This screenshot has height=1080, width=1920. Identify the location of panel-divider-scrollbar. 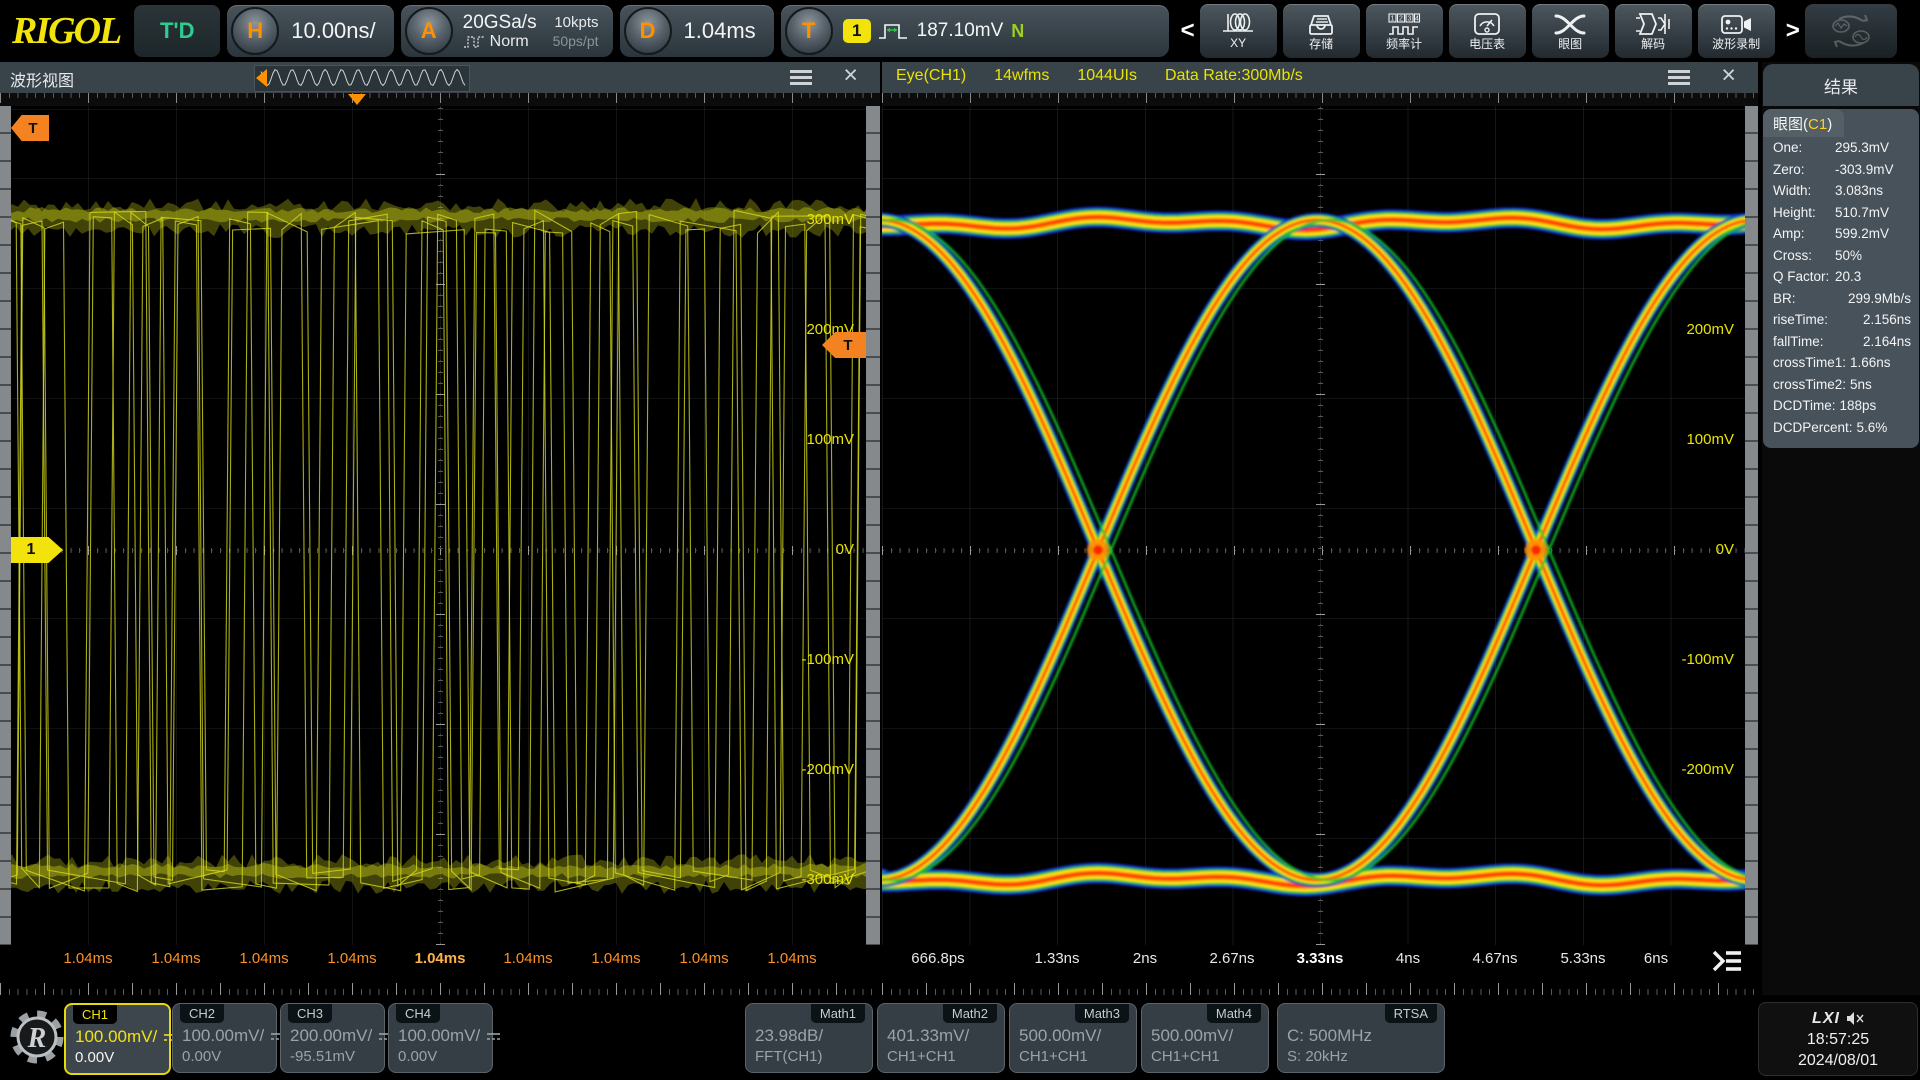
(873, 525).